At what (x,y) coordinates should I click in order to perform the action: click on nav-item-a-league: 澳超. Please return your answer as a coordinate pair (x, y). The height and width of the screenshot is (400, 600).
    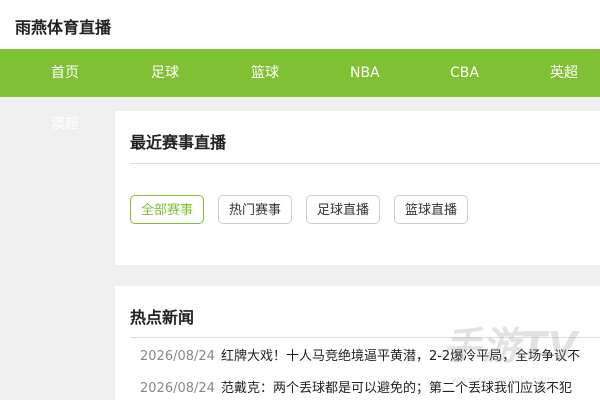
    Looking at the image, I should click on (65, 123).